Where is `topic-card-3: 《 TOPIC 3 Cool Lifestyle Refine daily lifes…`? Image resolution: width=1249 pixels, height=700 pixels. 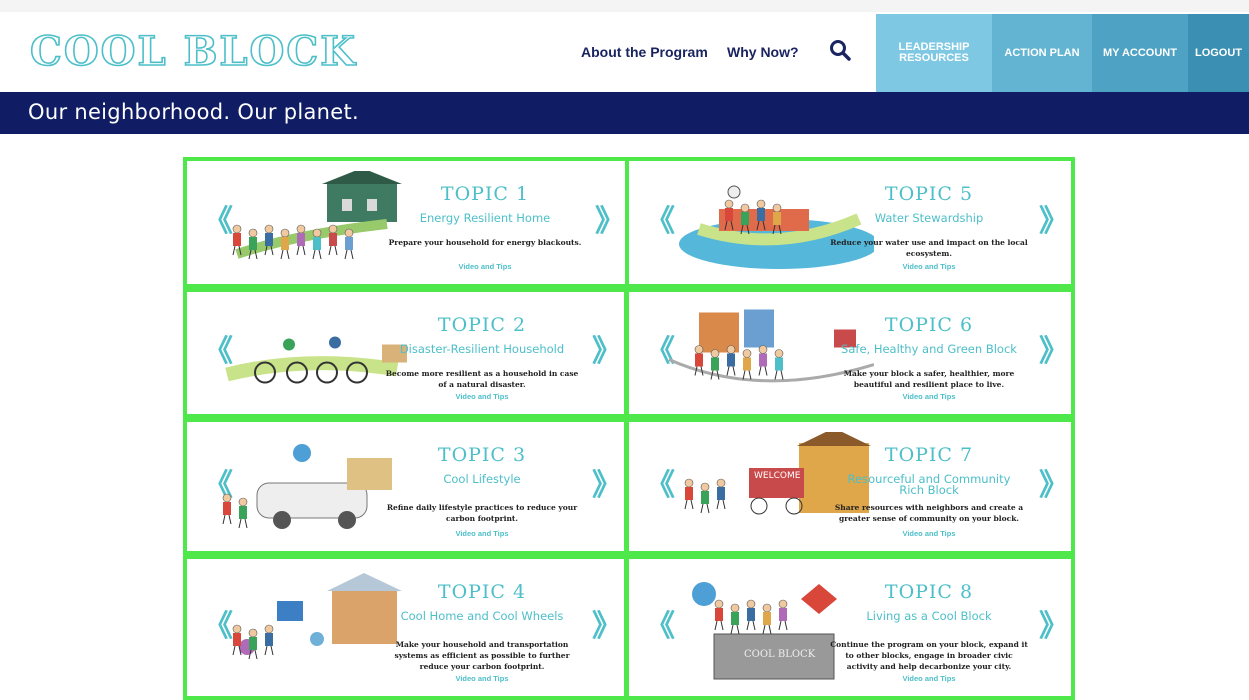 topic-card-3: 《 TOPIC 3 Cool Lifestyle Refine daily lifes… is located at coordinates (405, 486).